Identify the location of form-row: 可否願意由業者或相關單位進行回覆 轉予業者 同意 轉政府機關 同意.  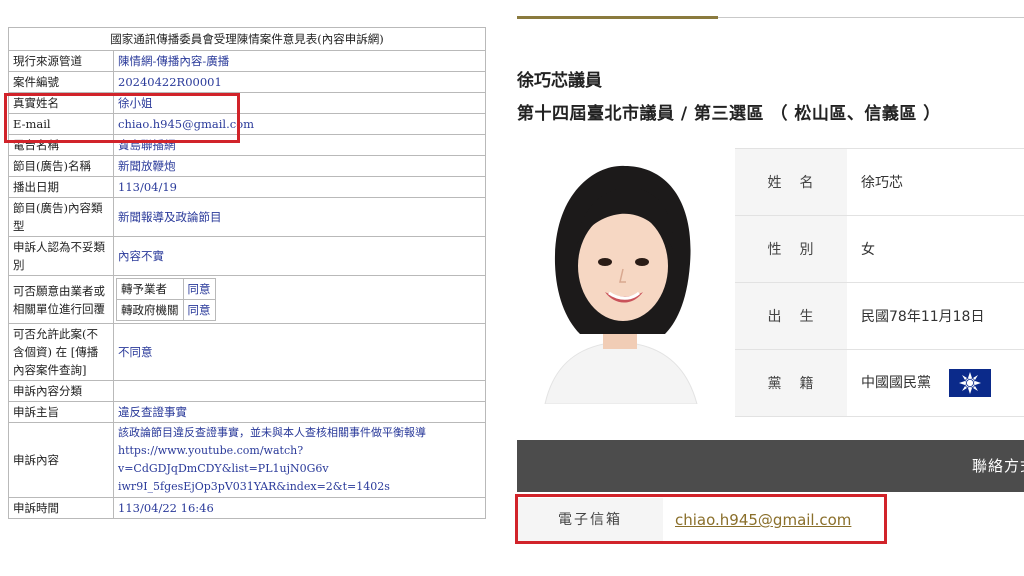
(247, 299).